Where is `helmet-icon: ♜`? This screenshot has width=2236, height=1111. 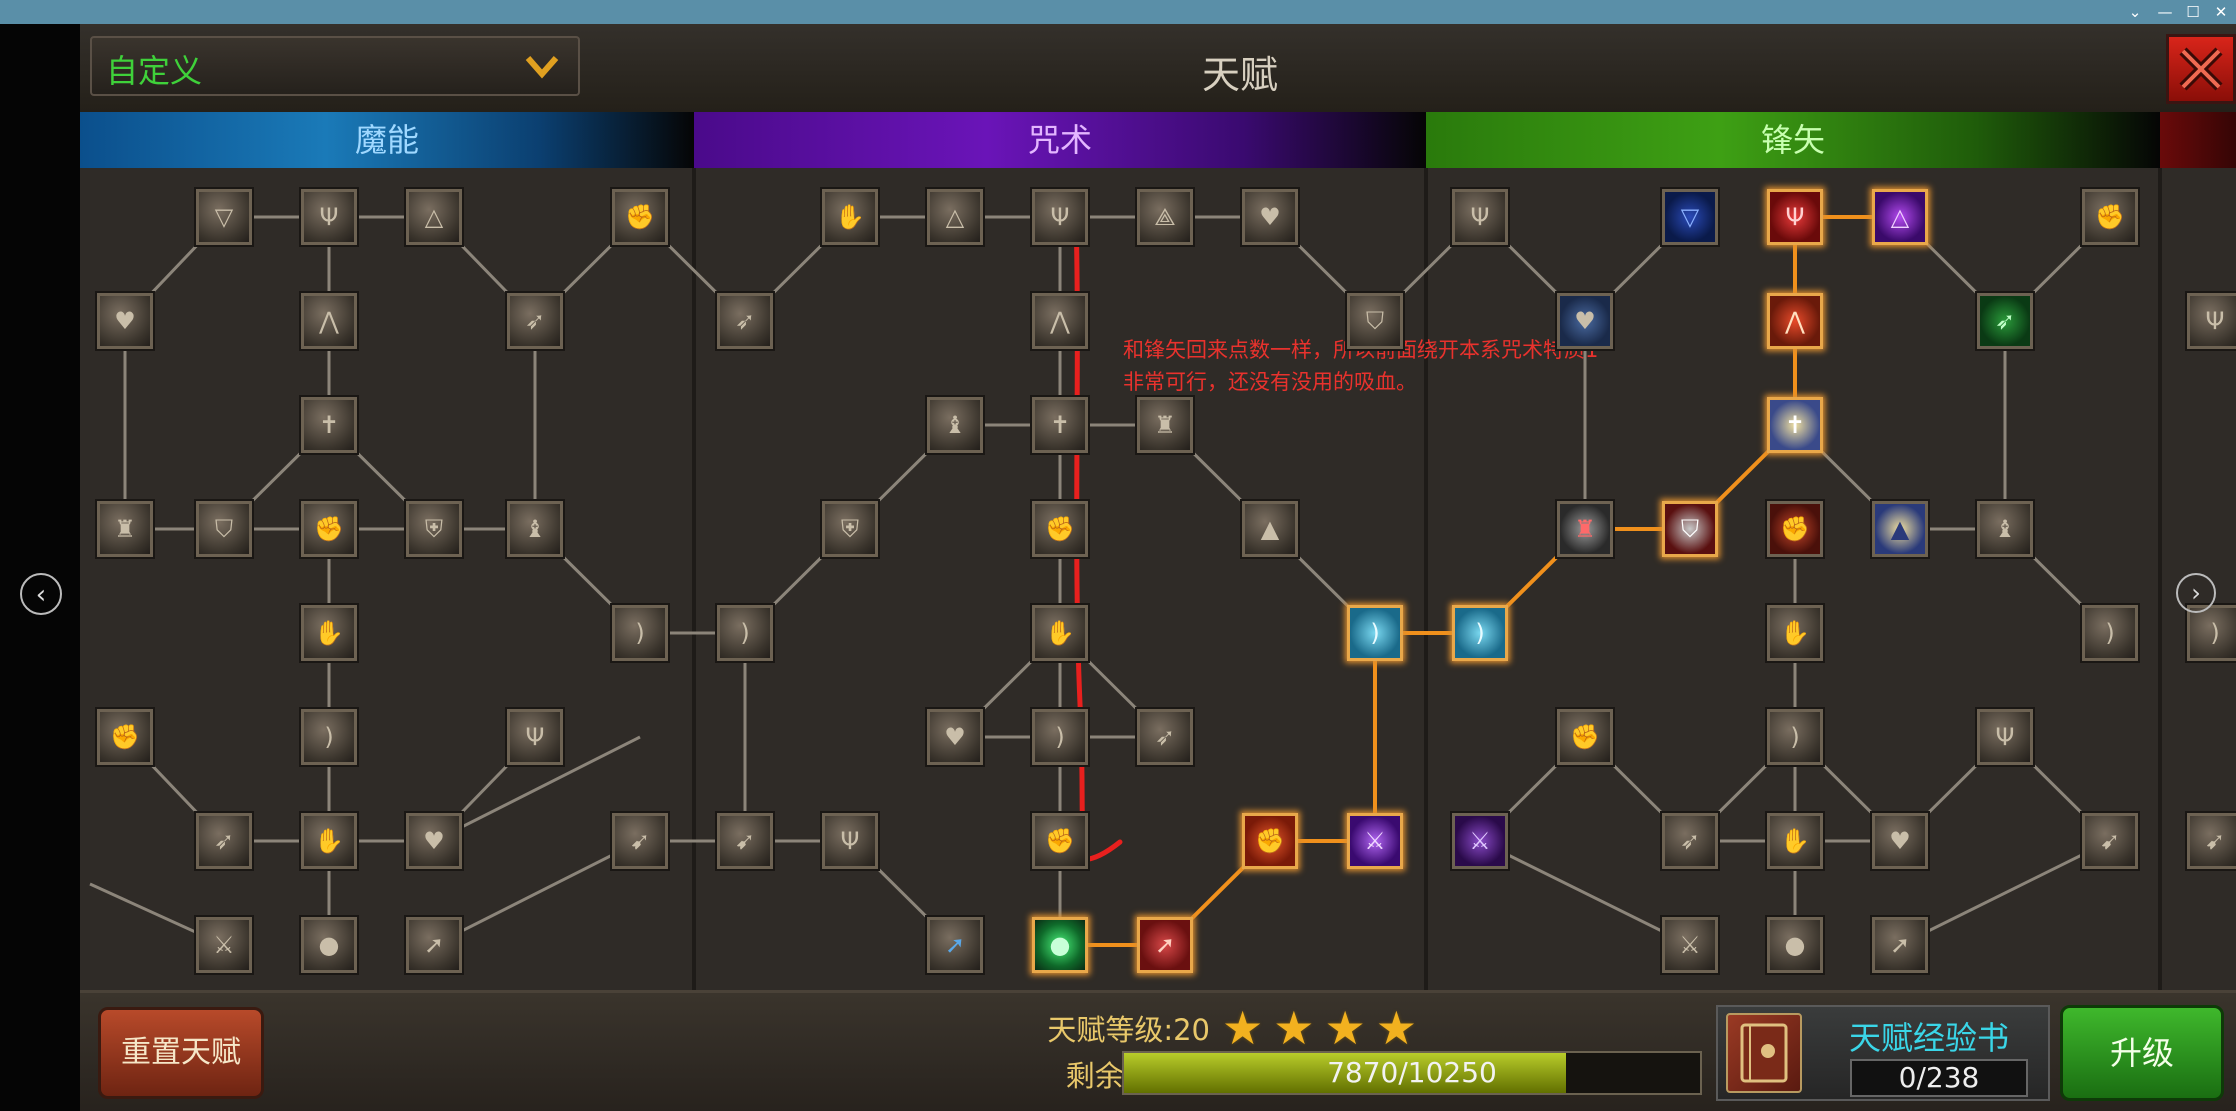
helmet-icon: ♜ is located at coordinates (1165, 425).